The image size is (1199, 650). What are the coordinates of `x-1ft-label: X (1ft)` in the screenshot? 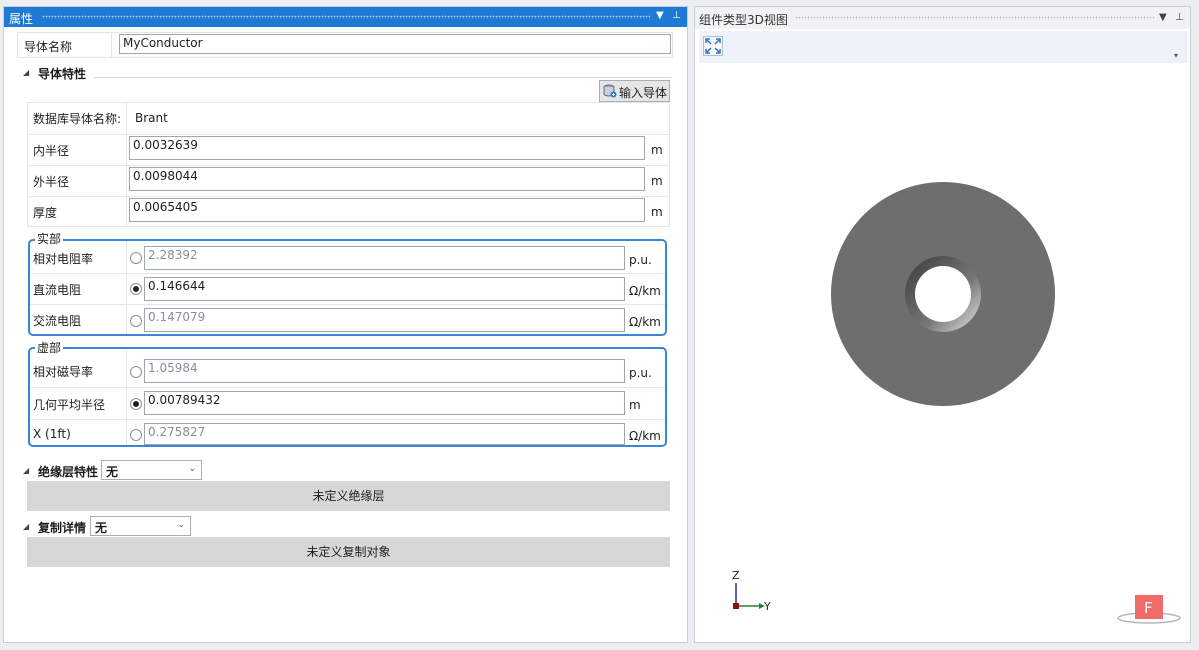 It's located at (52, 434).